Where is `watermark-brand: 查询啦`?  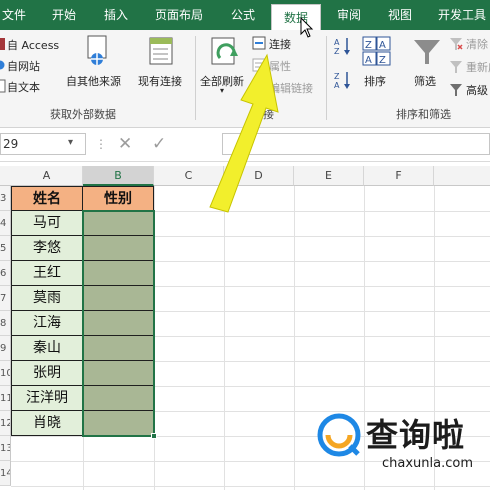
watermark-brand: 查询啦 is located at coordinates (416, 435).